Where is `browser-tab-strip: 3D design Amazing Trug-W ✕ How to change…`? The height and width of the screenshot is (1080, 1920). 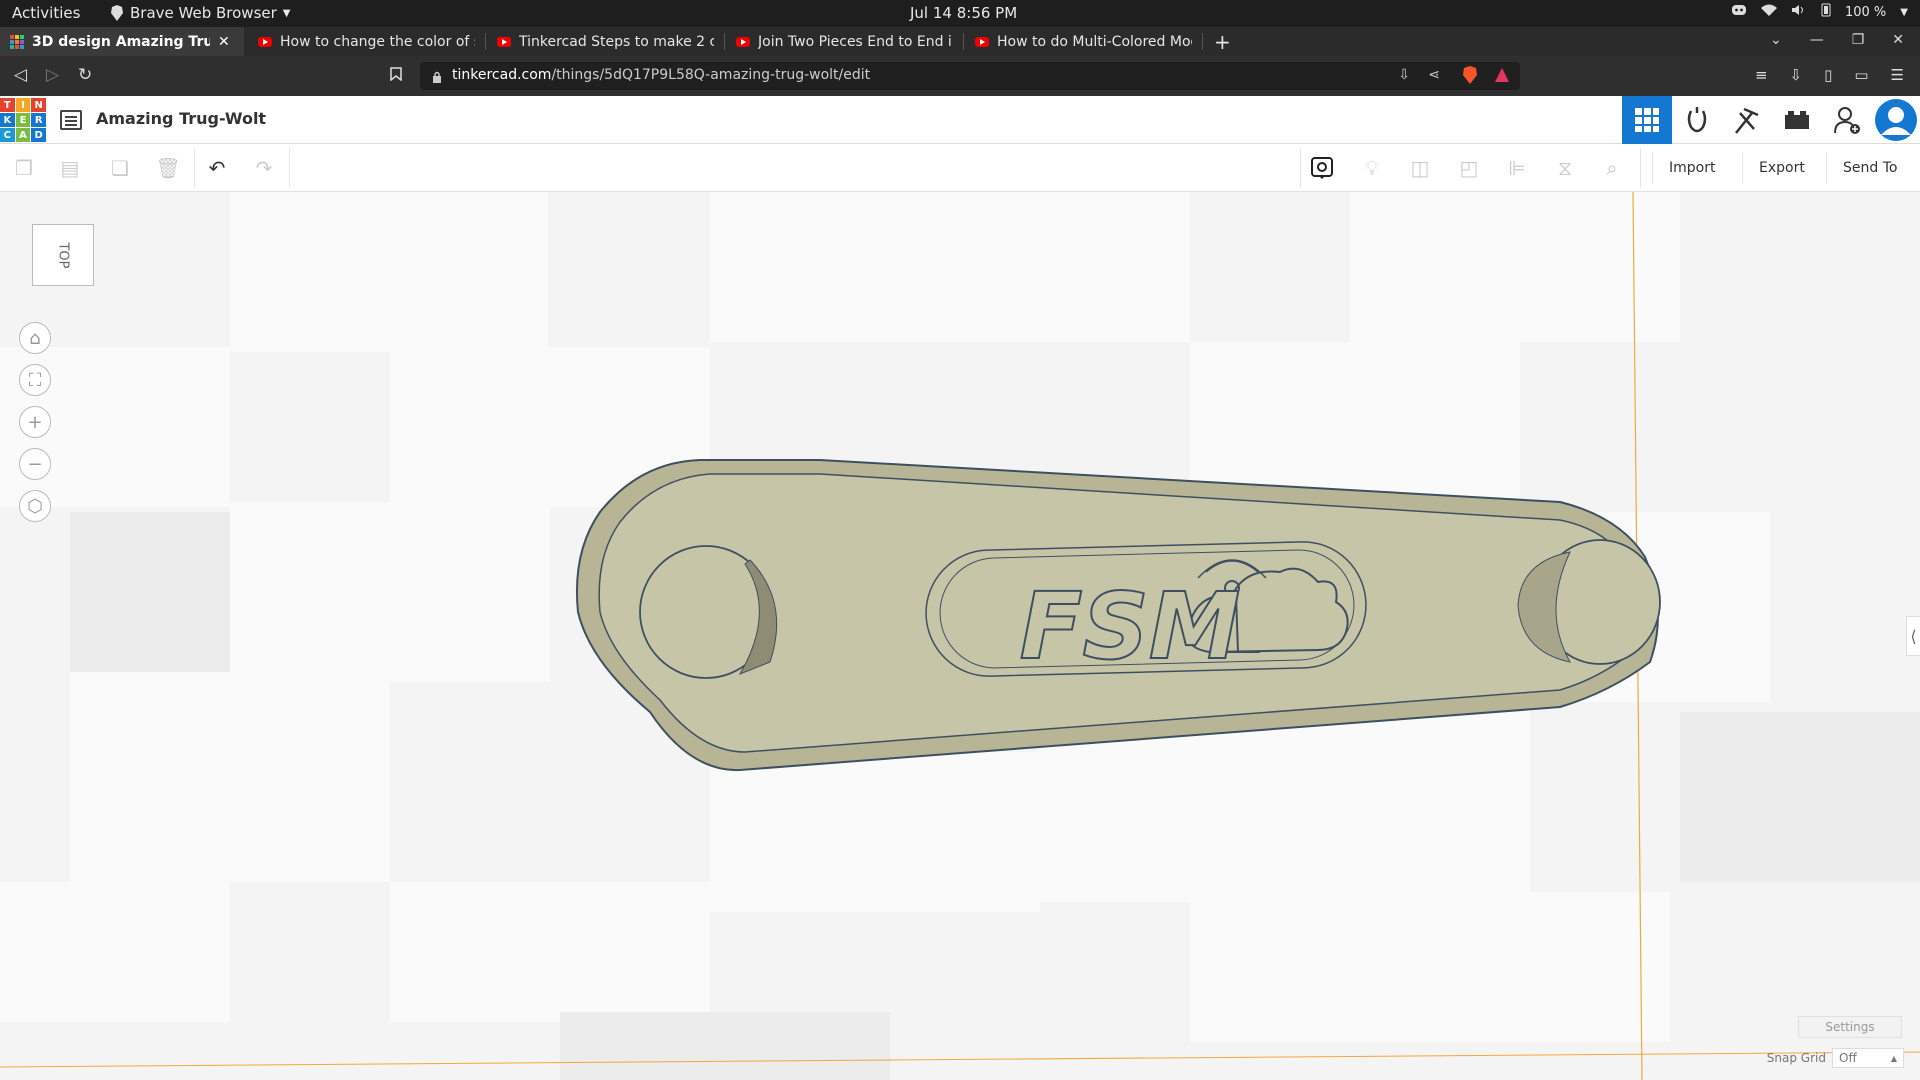 browser-tab-strip: 3D design Amazing Trug-W ✕ How to change… is located at coordinates (960, 41).